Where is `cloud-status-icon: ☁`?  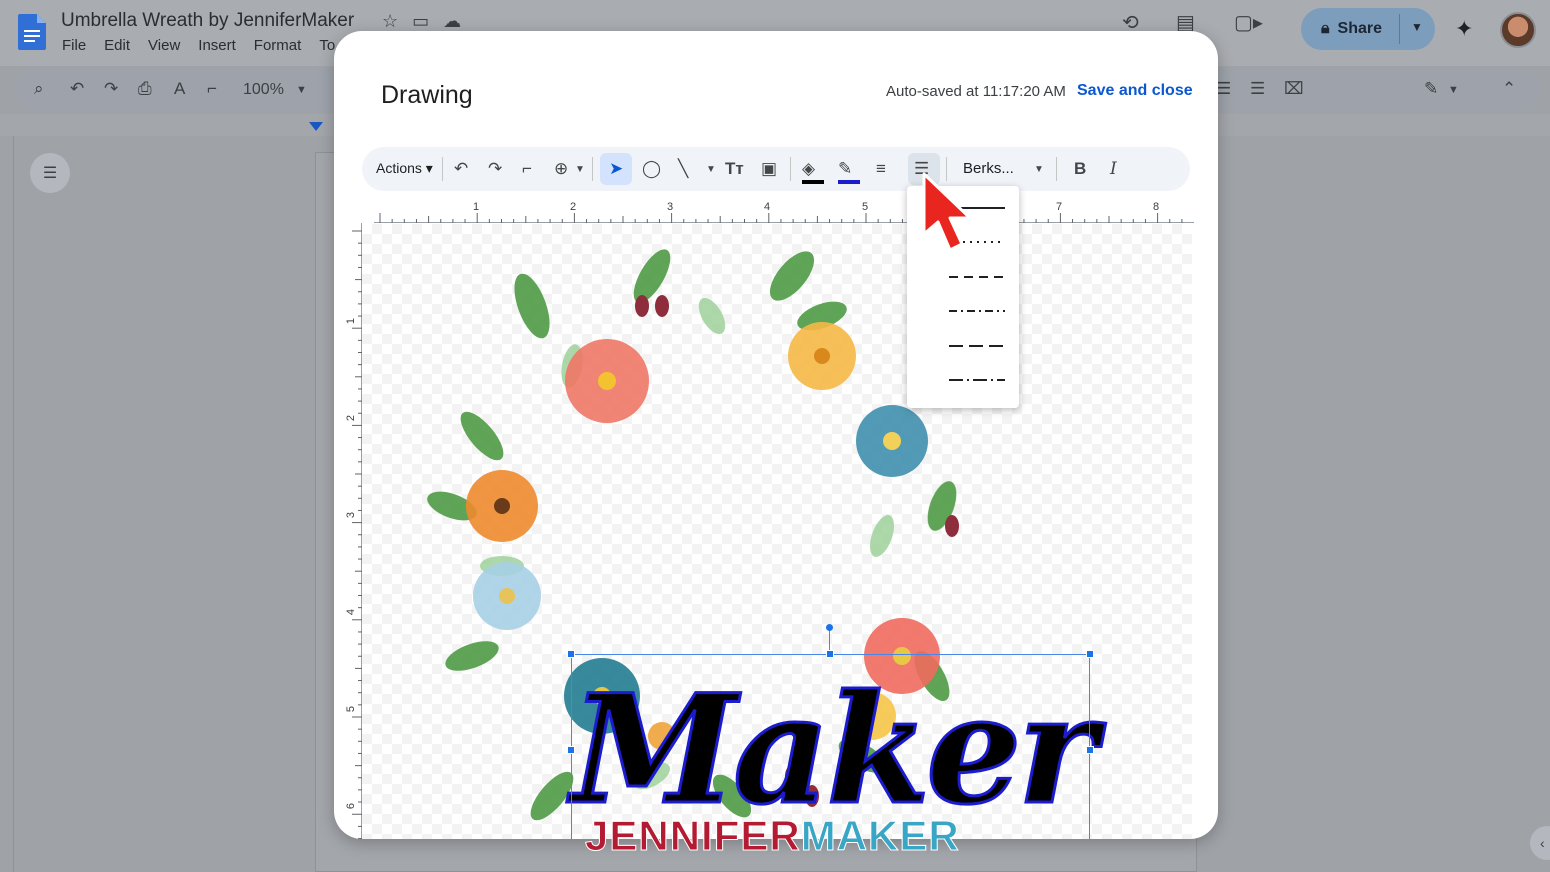
cloud-status-icon: ☁ is located at coordinates (452, 21).